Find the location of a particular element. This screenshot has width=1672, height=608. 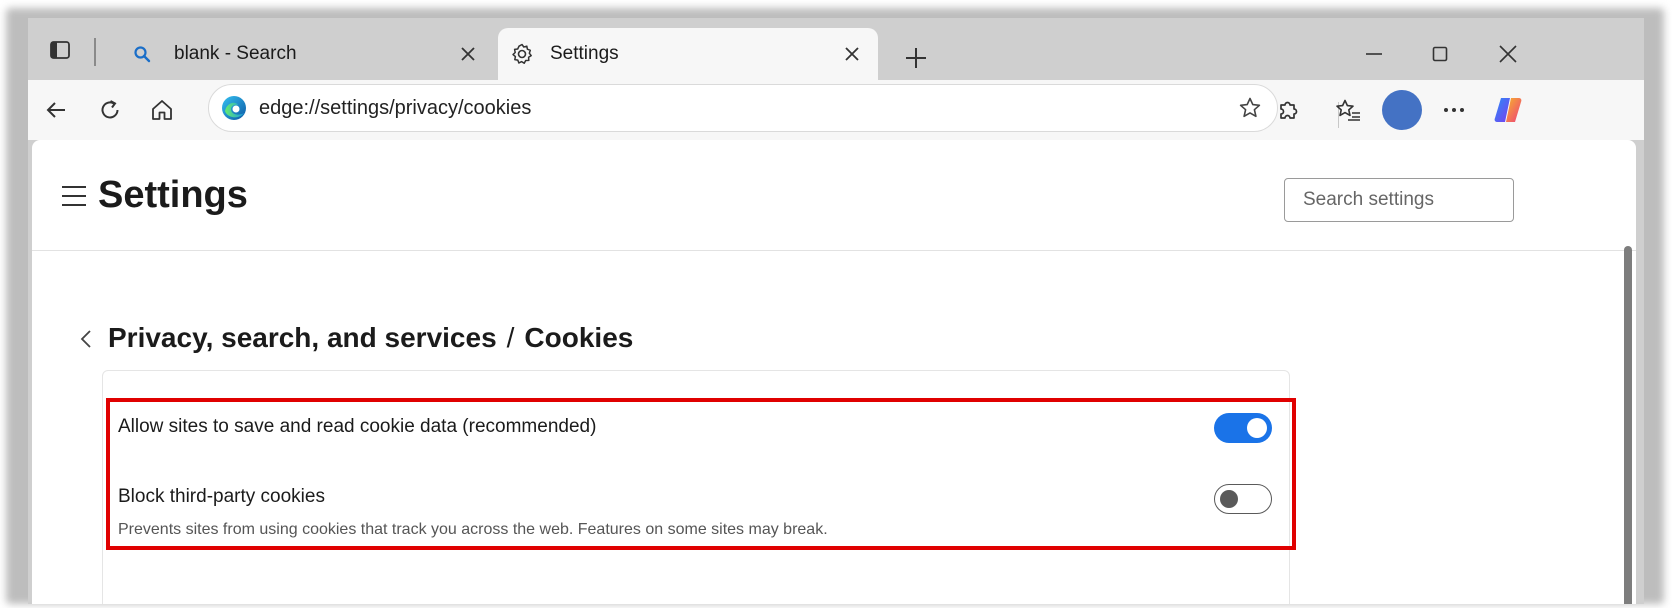

edge-logo-icon is located at coordinates (234, 108).